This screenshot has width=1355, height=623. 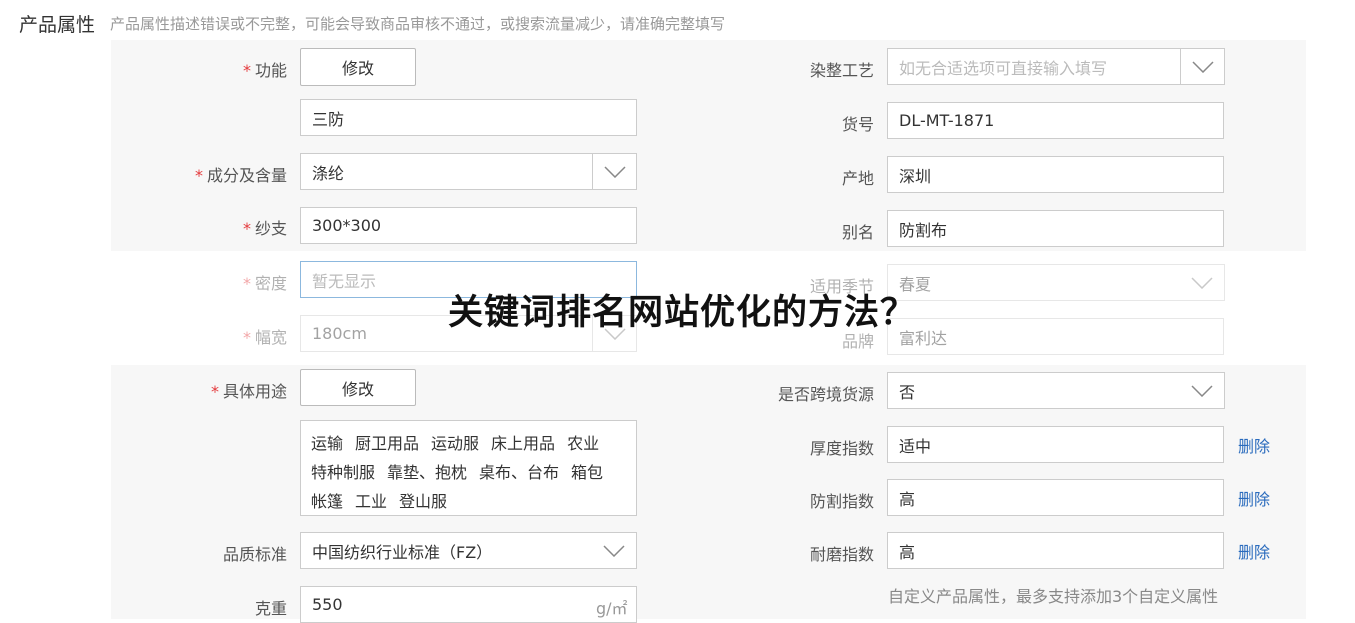 I want to click on usage-tag: 桌布、台布, so click(x=519, y=472).